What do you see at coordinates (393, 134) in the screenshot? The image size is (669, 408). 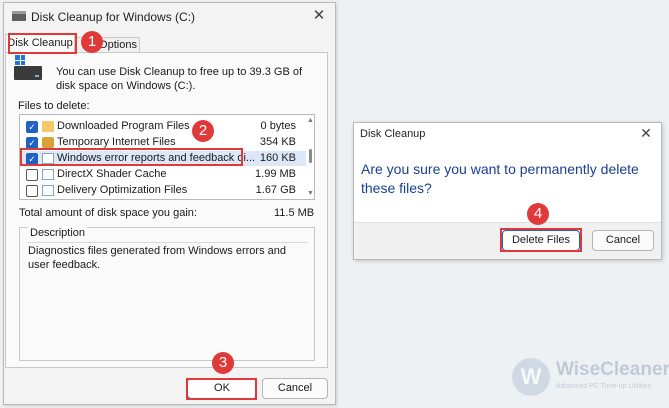 I see `dialog-title: Disk Cleanup` at bounding box center [393, 134].